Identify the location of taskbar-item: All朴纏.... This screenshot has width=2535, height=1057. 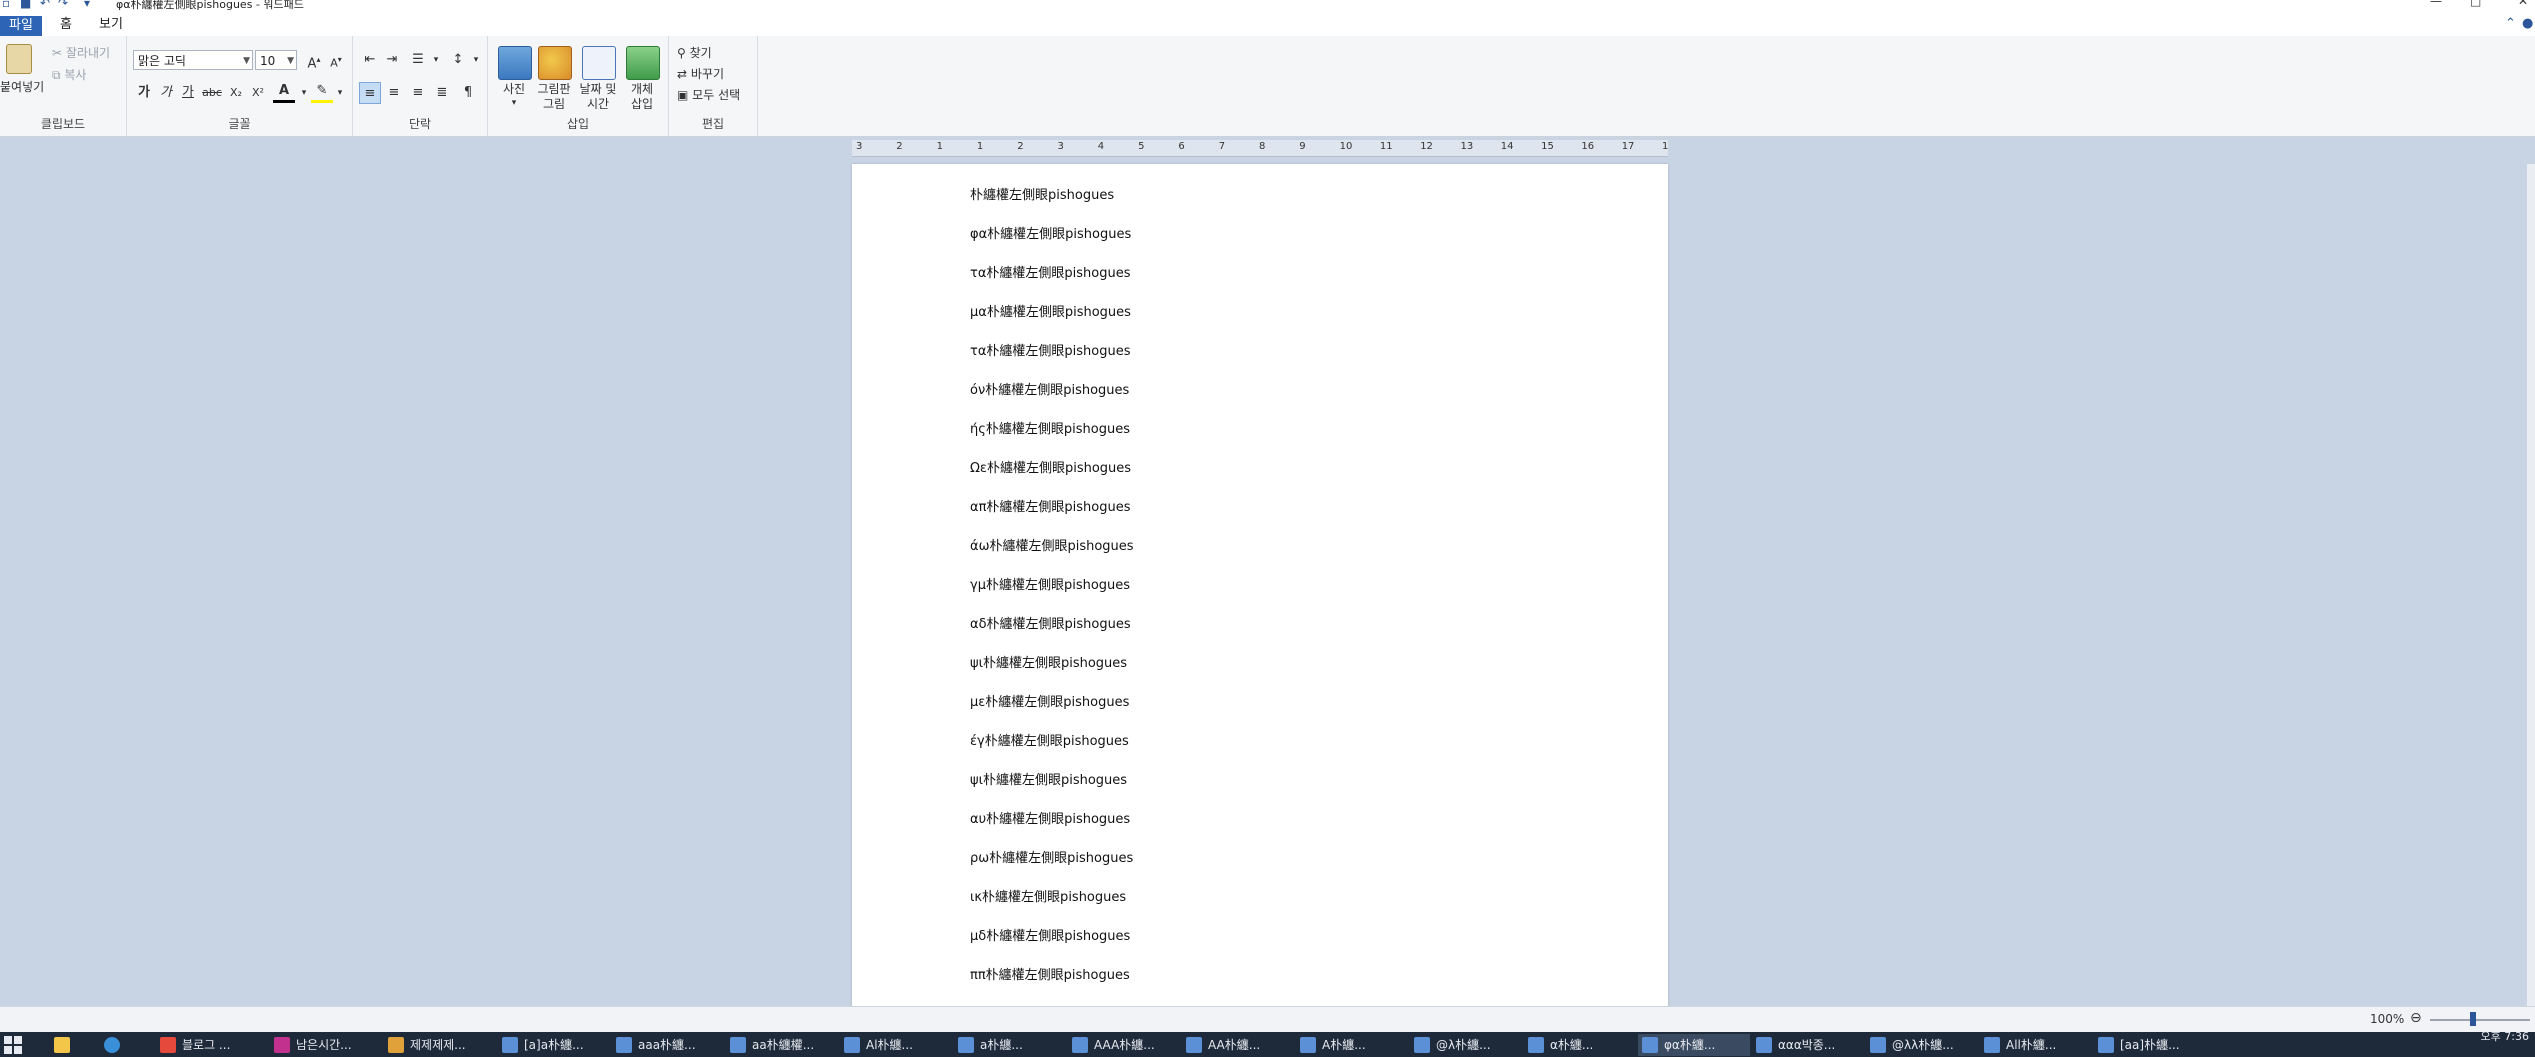
(2036, 1045).